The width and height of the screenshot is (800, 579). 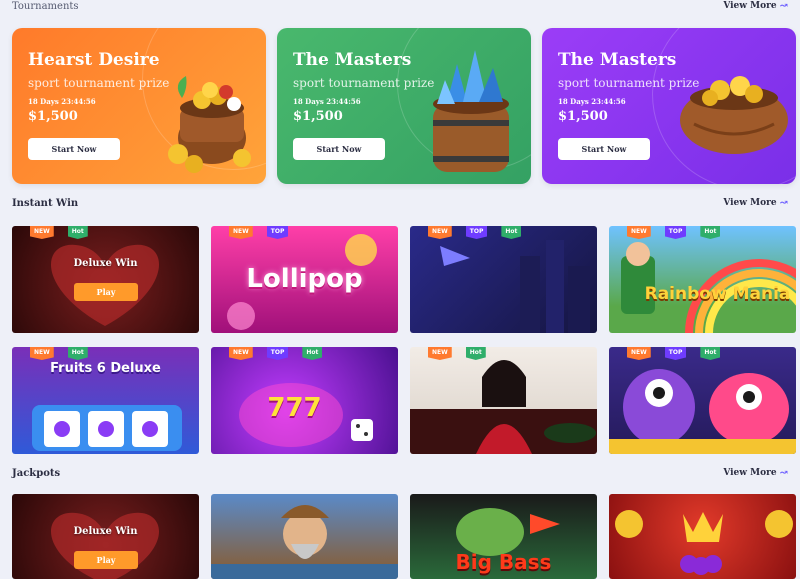 I want to click on game-tile: Deluxe Win Play, so click(x=105, y=536).